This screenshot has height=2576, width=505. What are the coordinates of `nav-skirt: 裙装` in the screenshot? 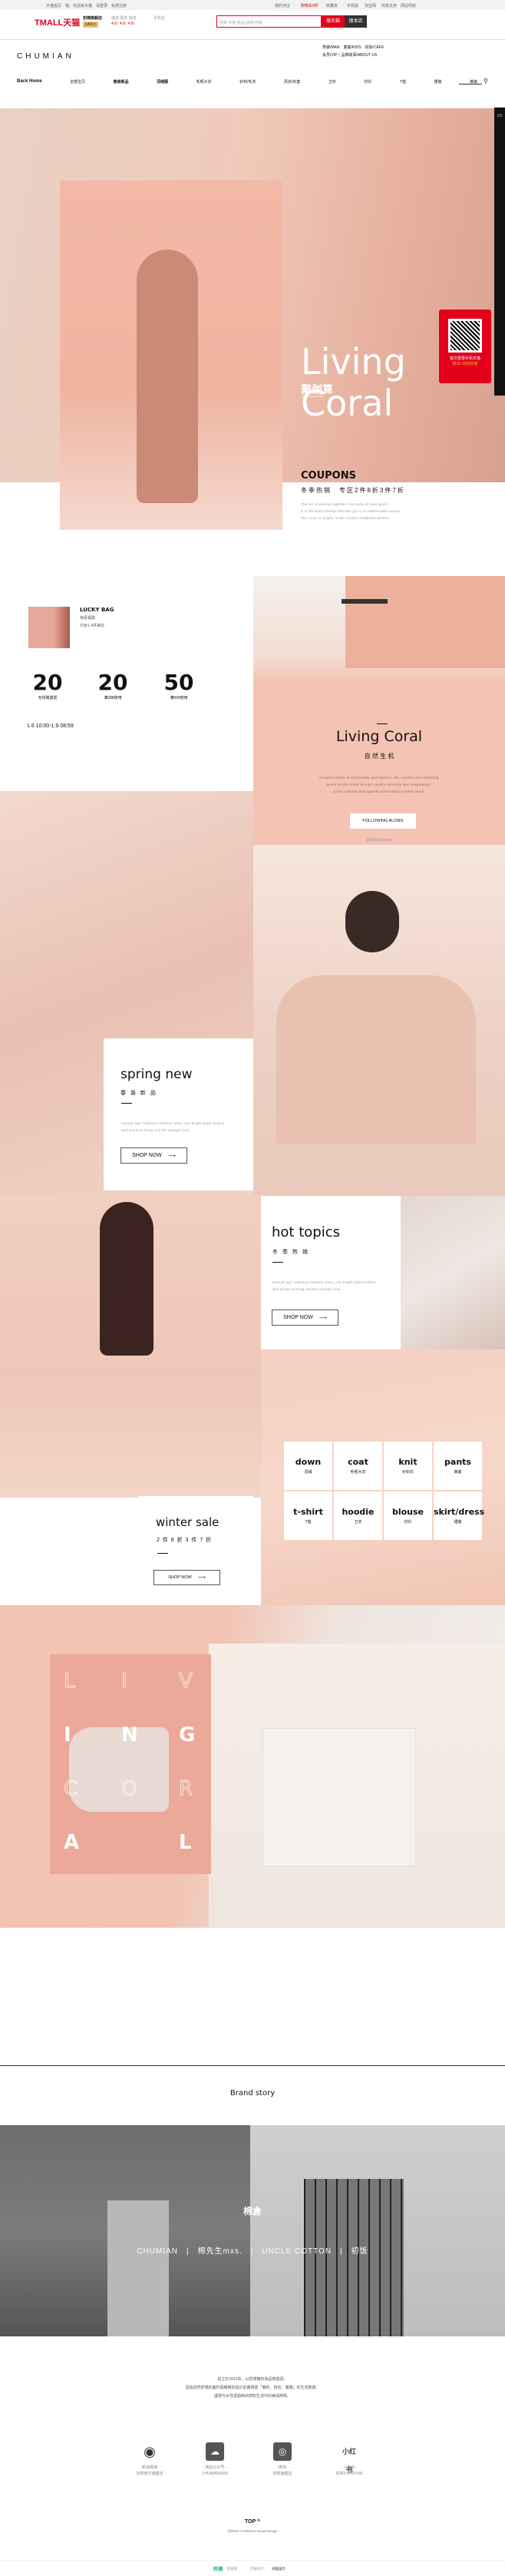 It's located at (437, 81).